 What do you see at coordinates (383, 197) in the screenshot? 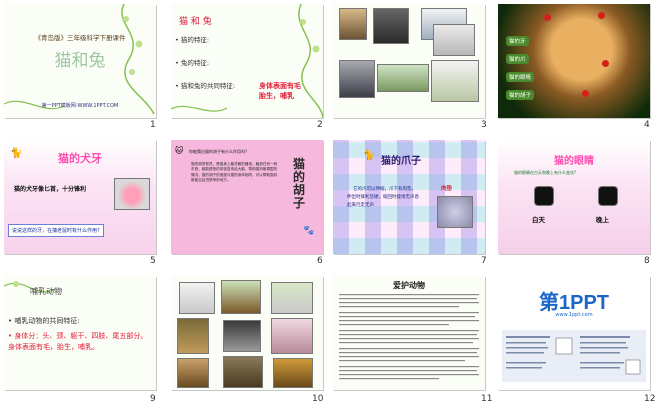
I see `slide-body-2: 伸出时锋利坚硬，缩回时能悄无声息` at bounding box center [383, 197].